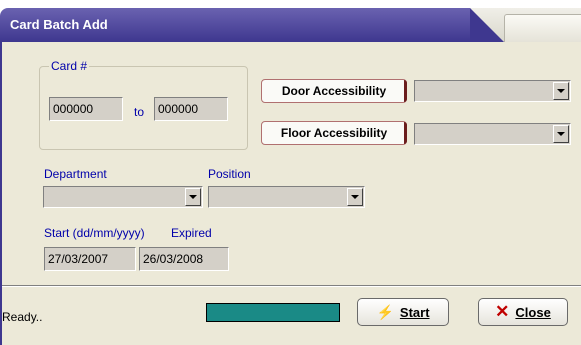 The width and height of the screenshot is (581, 345). Describe the element at coordinates (286, 197) in the screenshot. I see `position-select` at that location.